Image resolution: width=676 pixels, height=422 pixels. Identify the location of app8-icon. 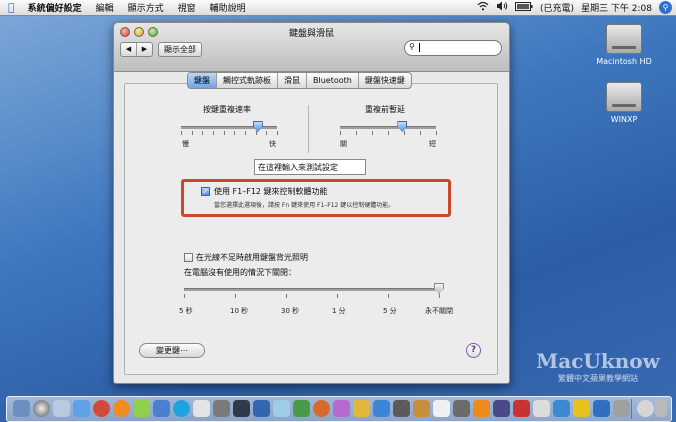
(501, 408).